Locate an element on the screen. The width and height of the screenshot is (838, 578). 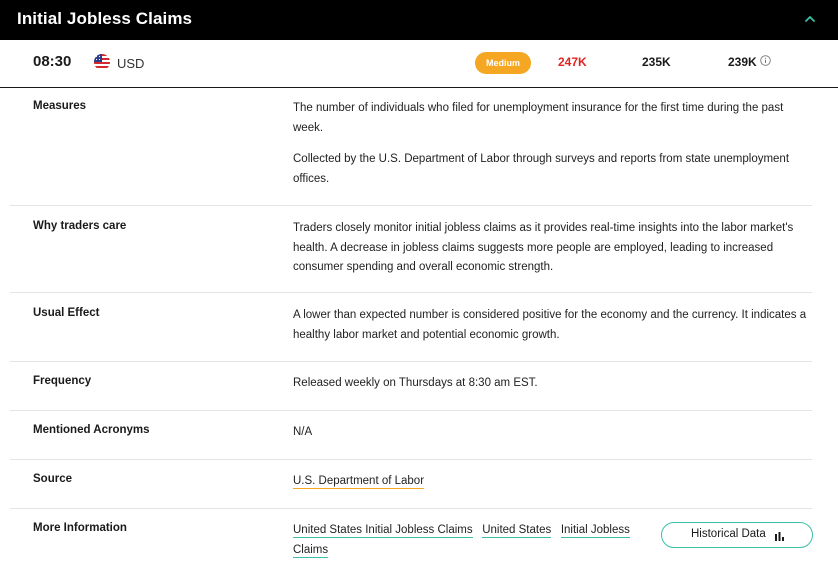
frequency-label: Frequency is located at coordinates (62, 381).